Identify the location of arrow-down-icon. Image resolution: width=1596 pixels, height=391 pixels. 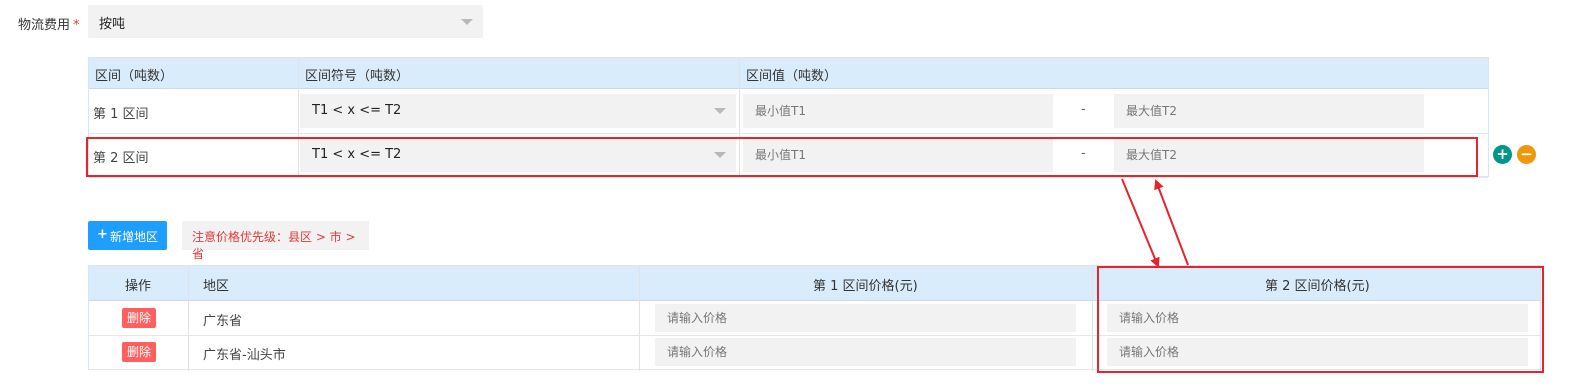
(1140, 223).